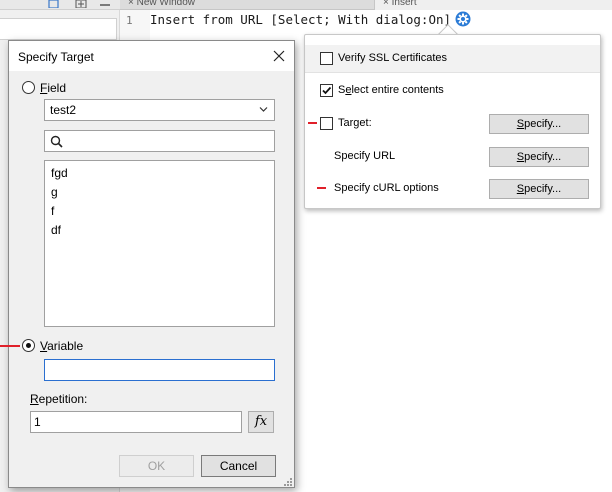 The height and width of the screenshot is (492, 612). I want to click on field-list: fgd g f df, so click(159, 243).